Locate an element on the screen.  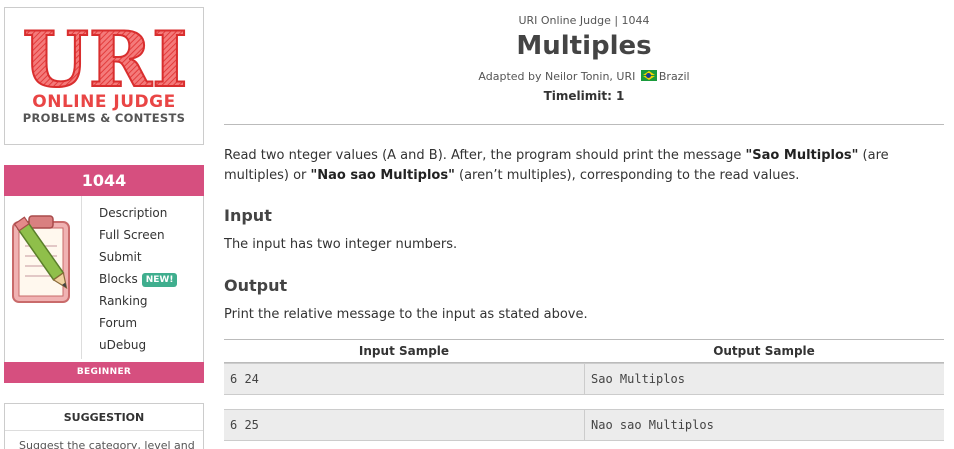
sample-output-cell: Sao Multiplos is located at coordinates (764, 379).